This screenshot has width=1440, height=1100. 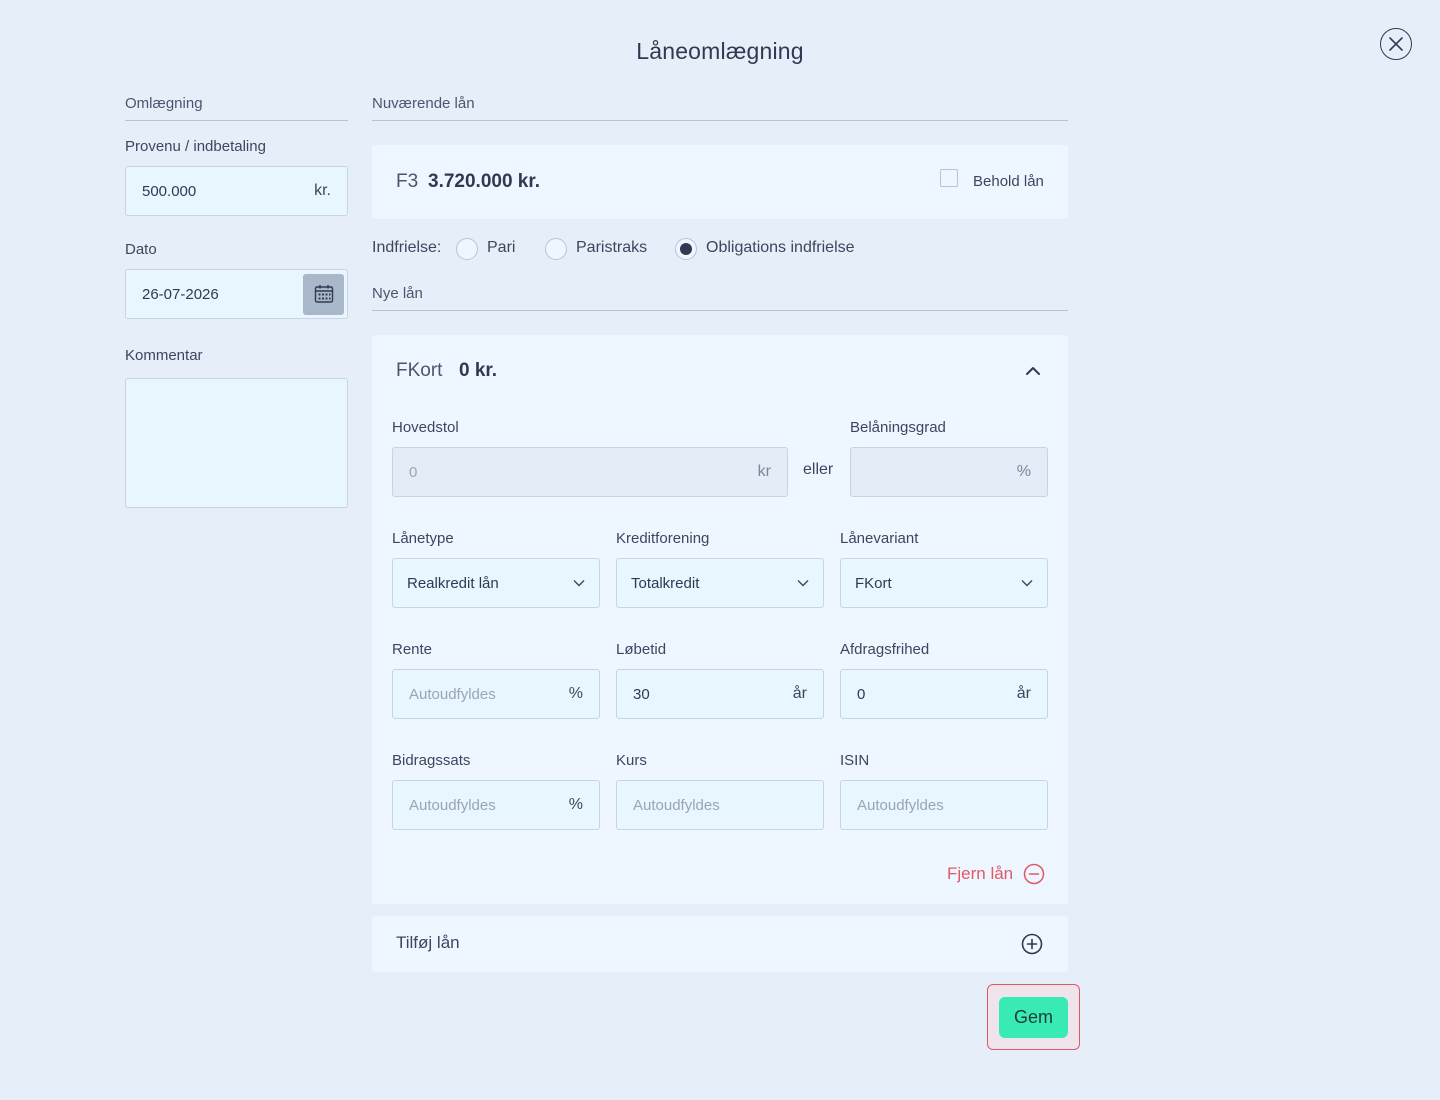 I want to click on laanetype-select: Realkredit lån, so click(x=496, y=583).